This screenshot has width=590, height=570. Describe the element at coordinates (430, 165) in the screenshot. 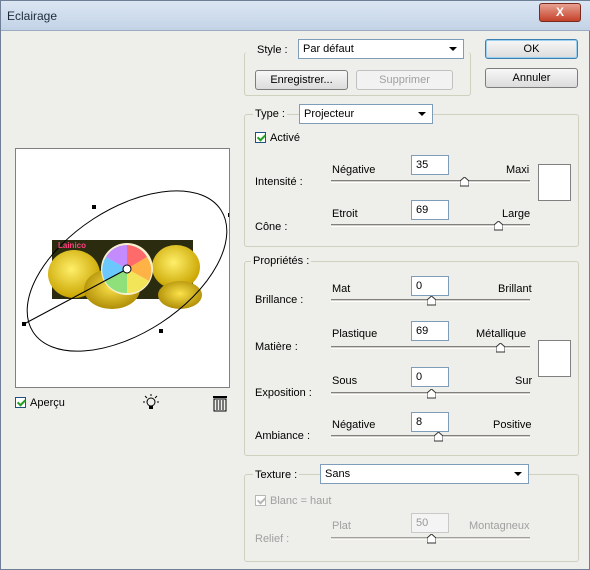

I see `intensity-value: 35` at that location.